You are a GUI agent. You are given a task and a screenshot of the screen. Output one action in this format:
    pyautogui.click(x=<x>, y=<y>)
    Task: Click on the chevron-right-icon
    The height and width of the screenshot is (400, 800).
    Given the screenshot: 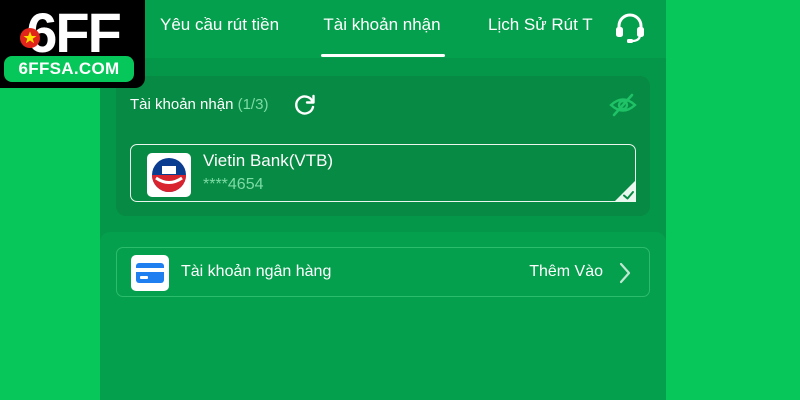 What is the action you would take?
    pyautogui.click(x=625, y=273)
    